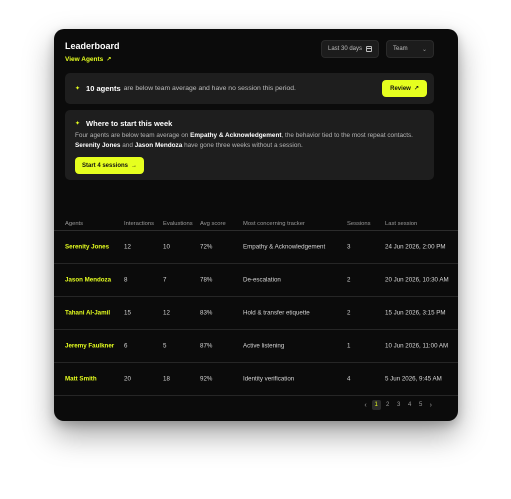 The width and height of the screenshot is (511, 499). What do you see at coordinates (236, 135) in the screenshot?
I see `desc-tracker: Empathy & Acknowledgement` at bounding box center [236, 135].